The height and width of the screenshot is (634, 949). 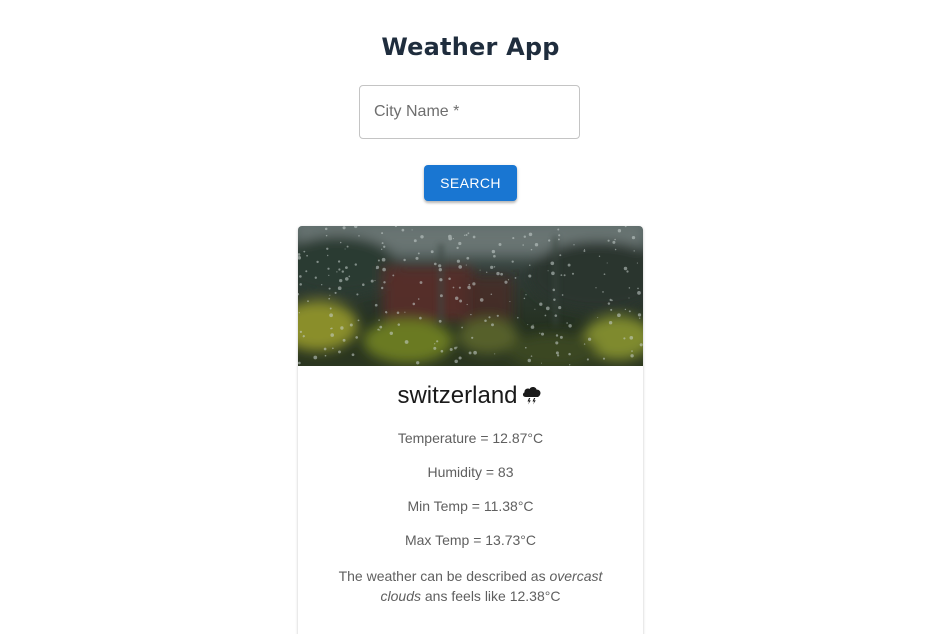 What do you see at coordinates (470, 296) in the screenshot?
I see `rainy-window-image` at bounding box center [470, 296].